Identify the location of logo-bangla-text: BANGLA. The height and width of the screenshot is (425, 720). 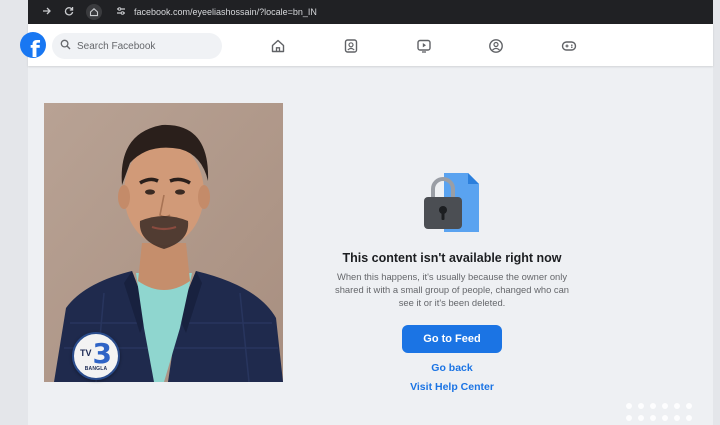
(96, 369).